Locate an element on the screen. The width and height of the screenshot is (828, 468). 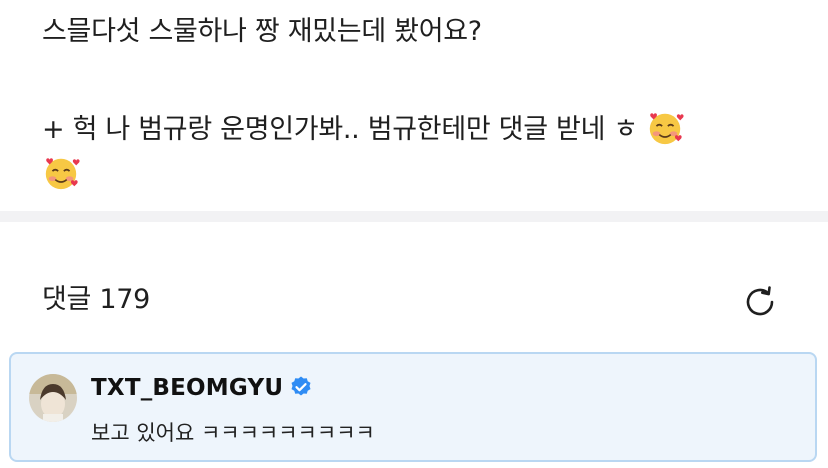
refresh-icon is located at coordinates (760, 302).